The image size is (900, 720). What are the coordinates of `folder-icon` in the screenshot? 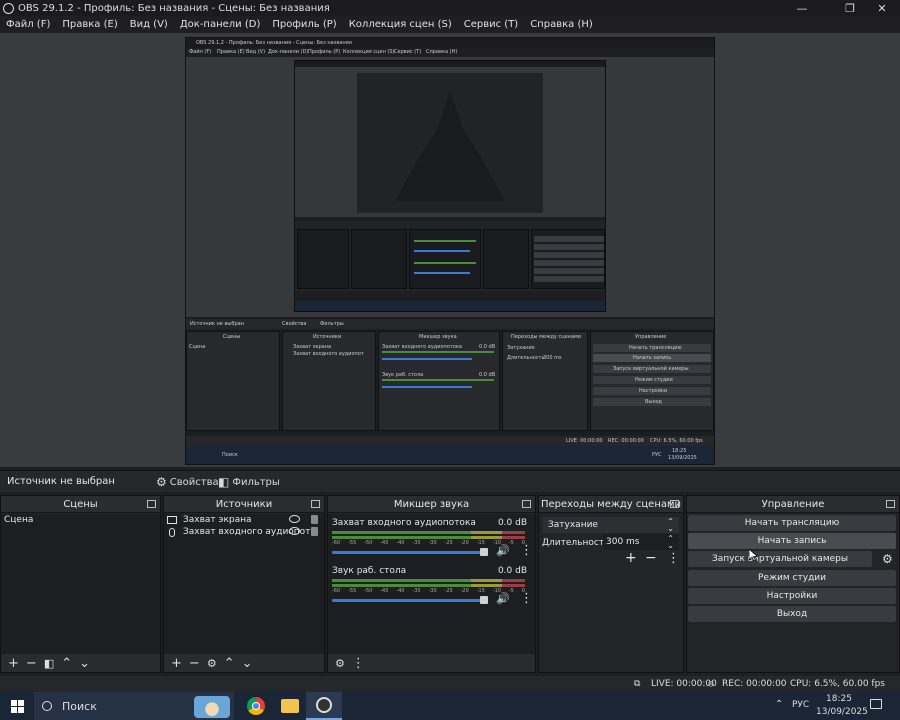 It's located at (290, 706).